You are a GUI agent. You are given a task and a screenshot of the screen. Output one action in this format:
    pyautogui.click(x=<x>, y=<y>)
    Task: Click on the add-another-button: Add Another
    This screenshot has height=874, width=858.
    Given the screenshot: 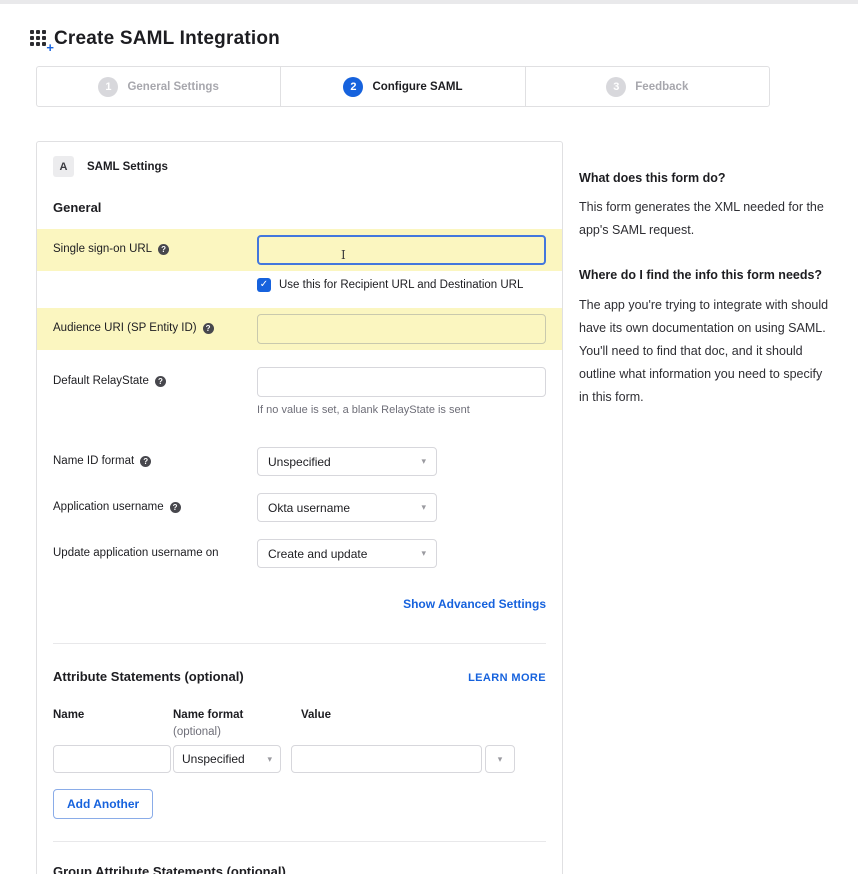 What is the action you would take?
    pyautogui.click(x=103, y=804)
    